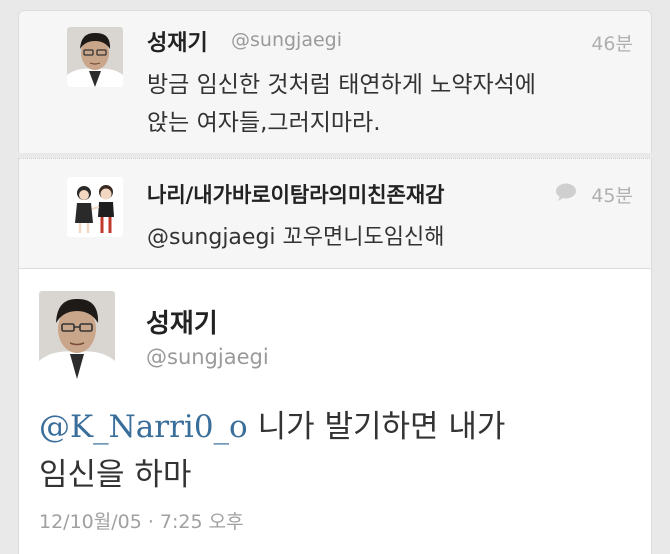  What do you see at coordinates (612, 196) in the screenshot?
I see `tweet-time: 45분` at bounding box center [612, 196].